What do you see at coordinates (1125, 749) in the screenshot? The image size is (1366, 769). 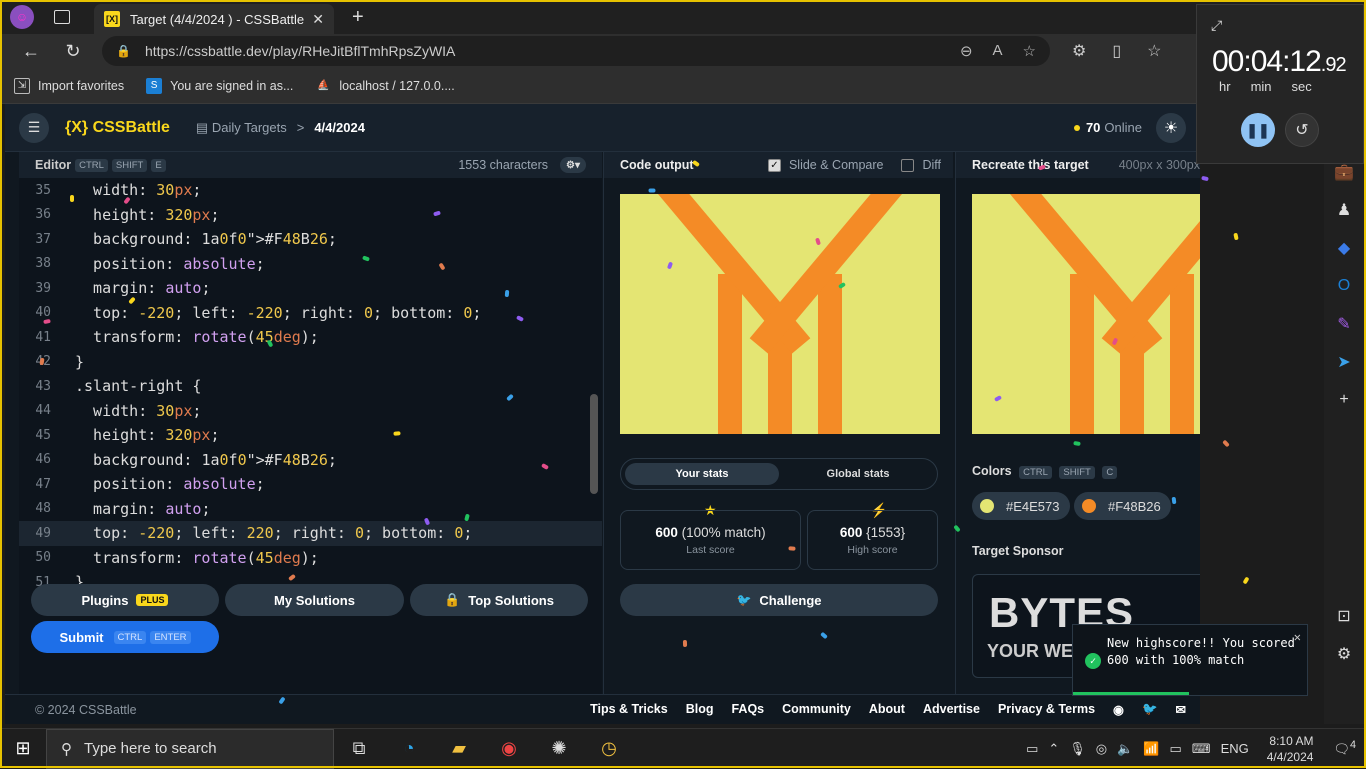 I see `volume-icon: 🔈` at bounding box center [1125, 749].